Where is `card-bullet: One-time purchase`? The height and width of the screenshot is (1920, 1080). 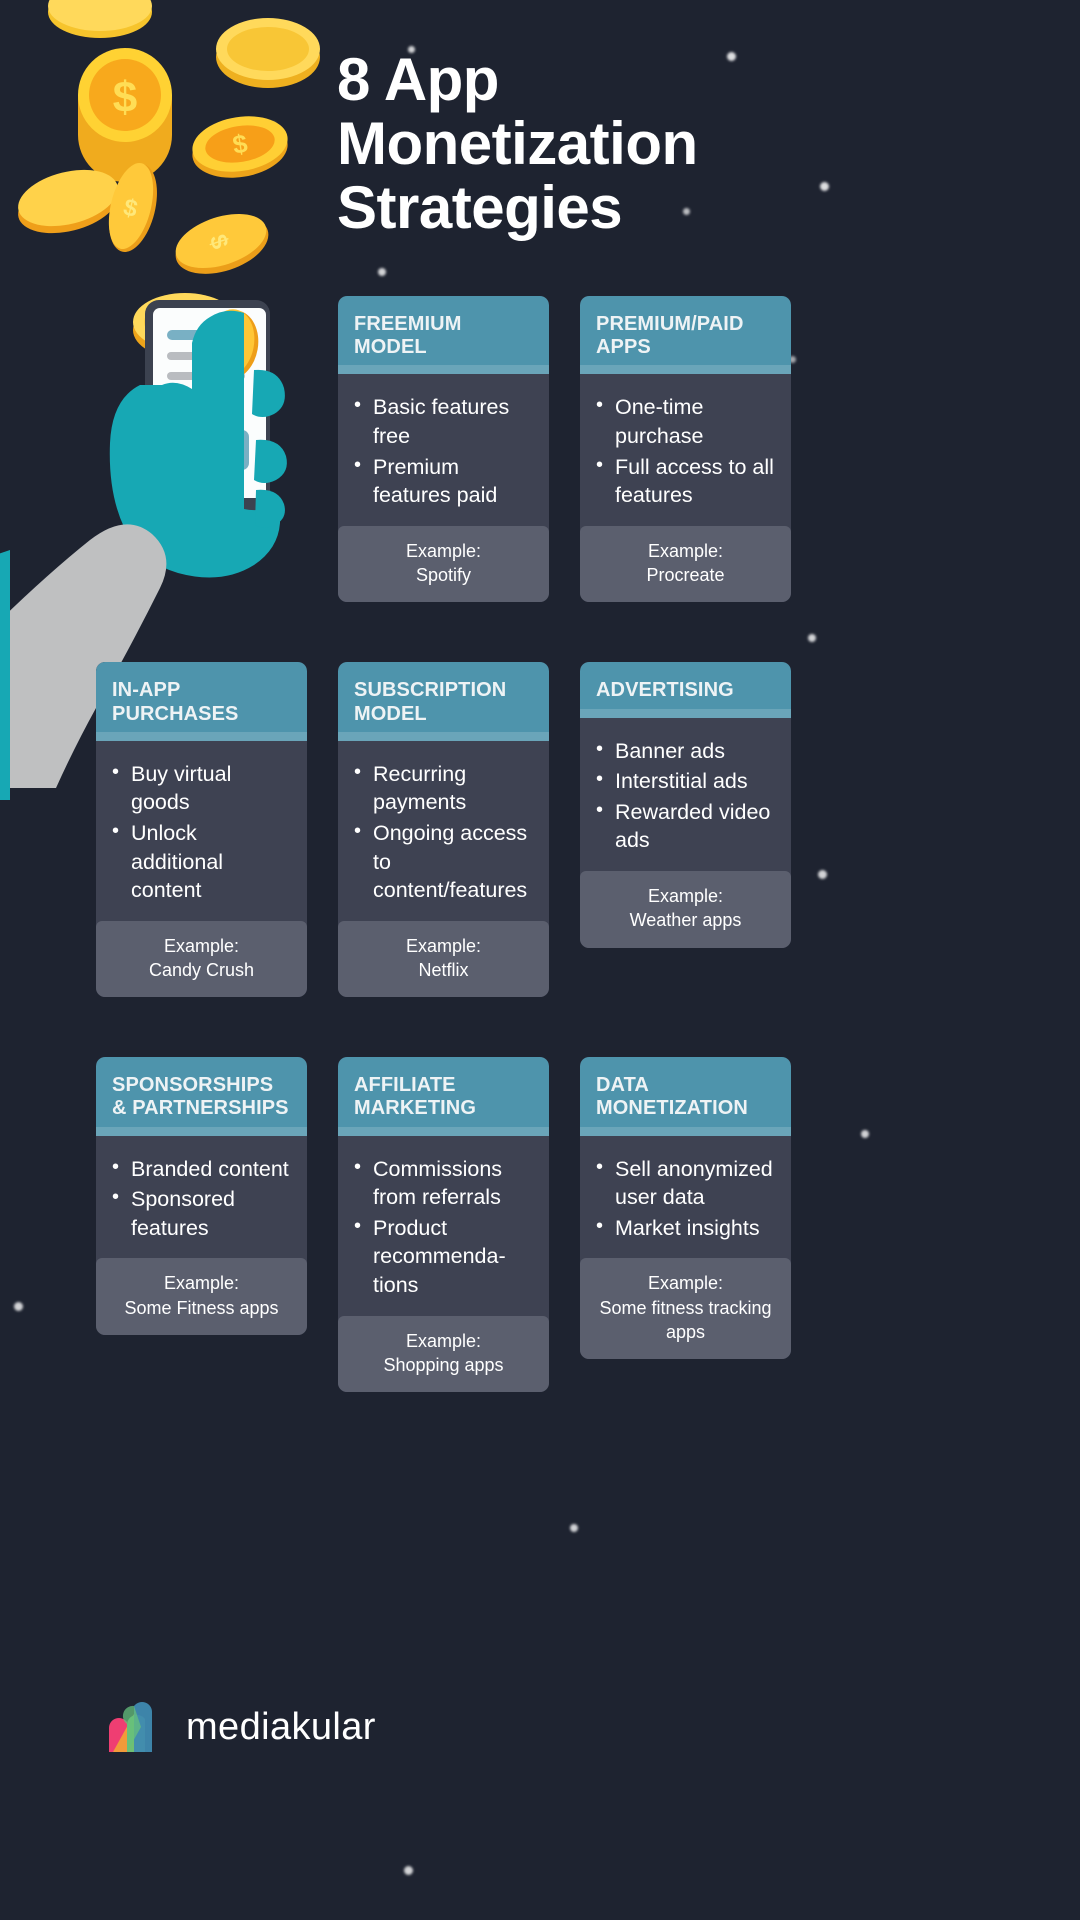 card-bullet: One-time purchase is located at coordinates (685, 421).